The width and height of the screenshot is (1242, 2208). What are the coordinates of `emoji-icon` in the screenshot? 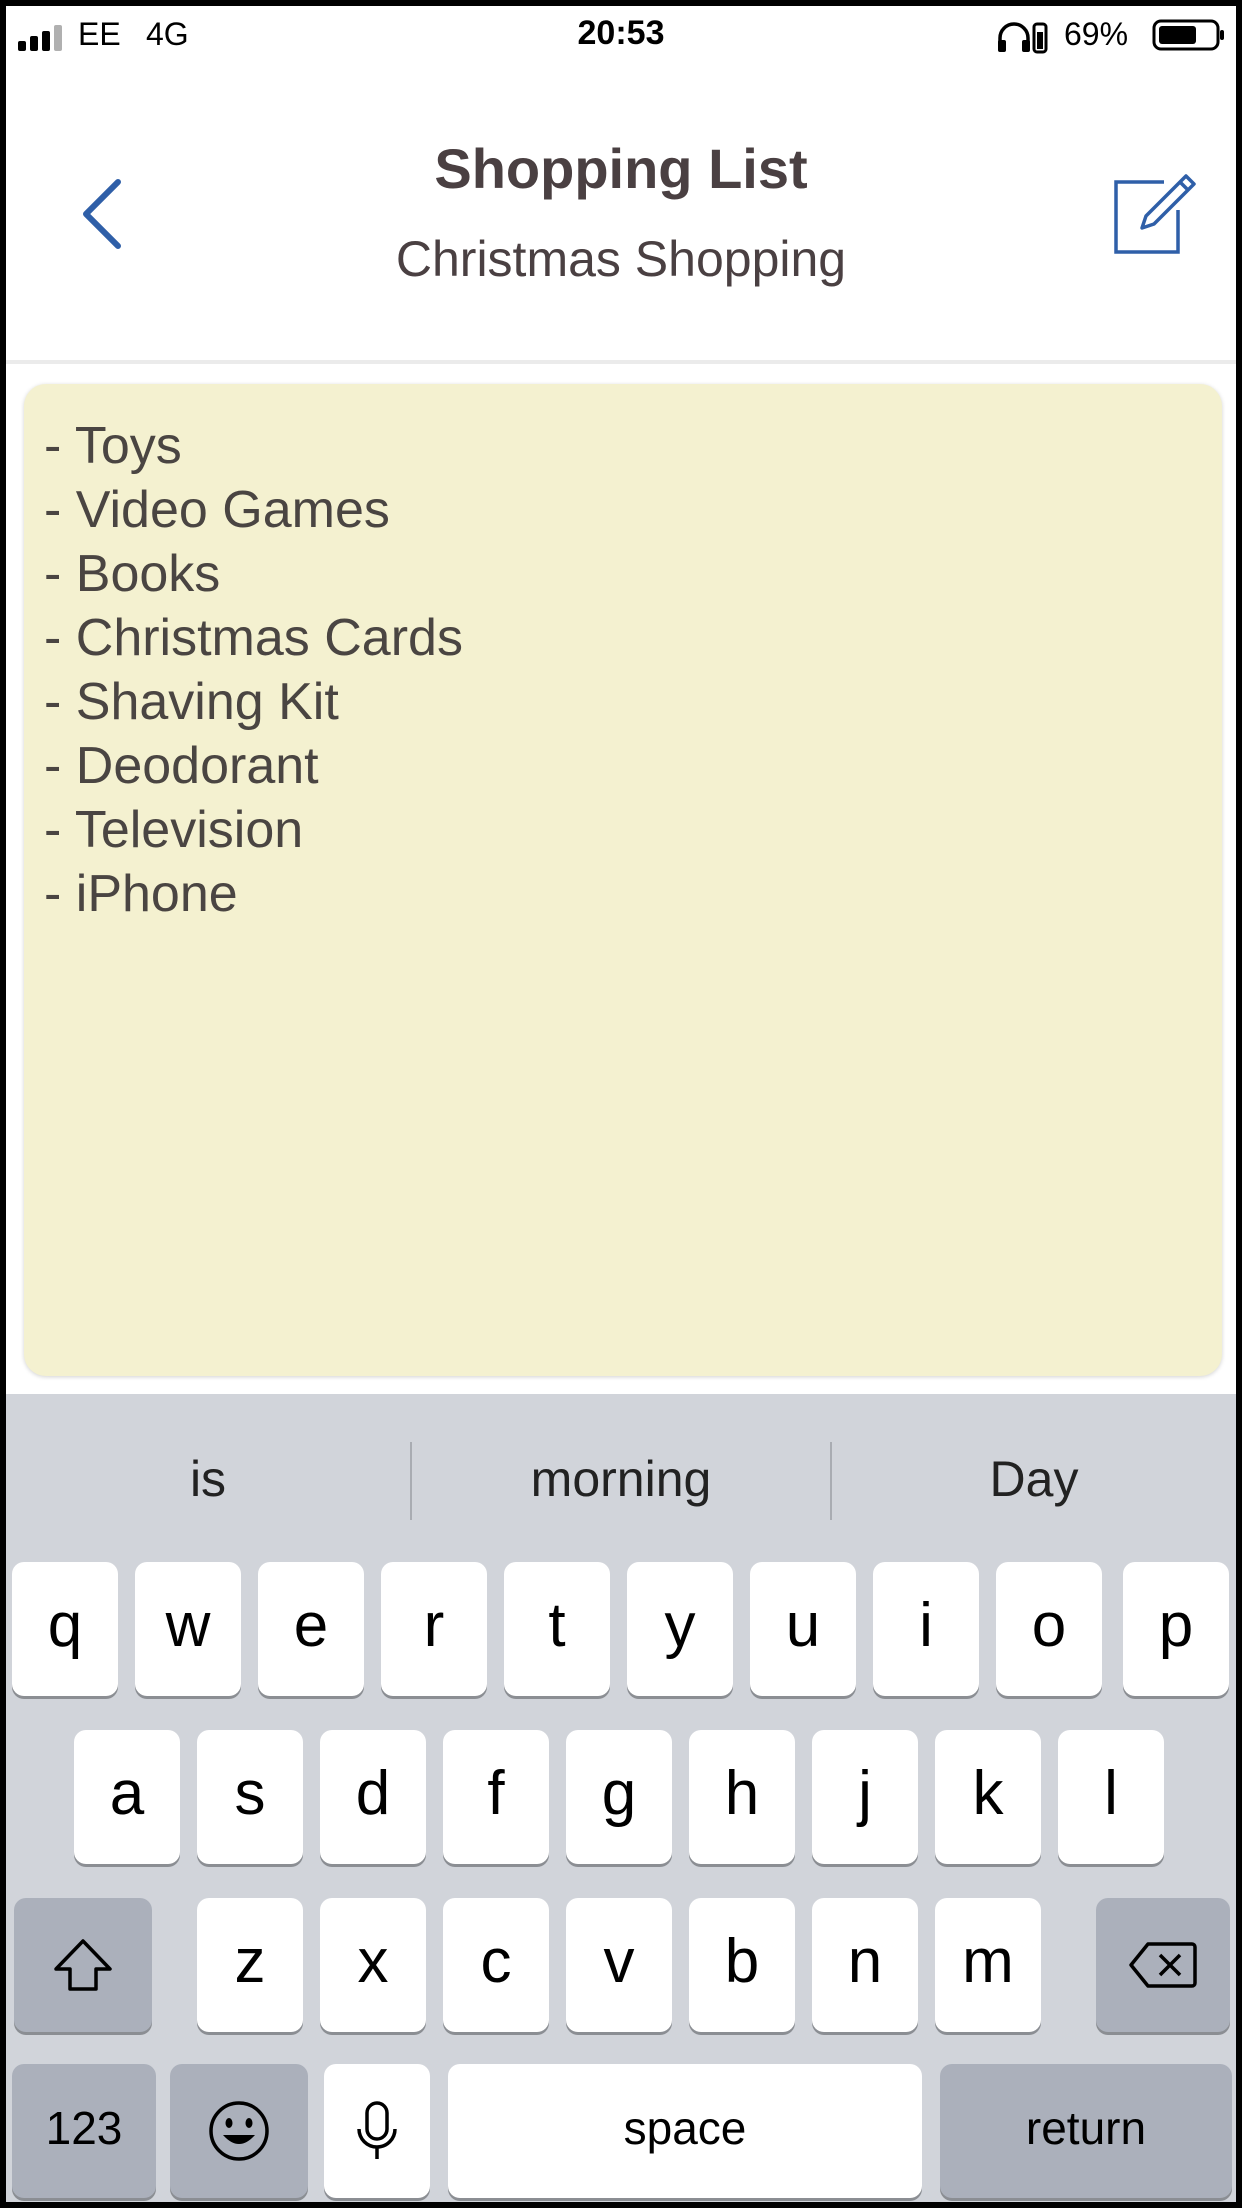 It's located at (239, 2131).